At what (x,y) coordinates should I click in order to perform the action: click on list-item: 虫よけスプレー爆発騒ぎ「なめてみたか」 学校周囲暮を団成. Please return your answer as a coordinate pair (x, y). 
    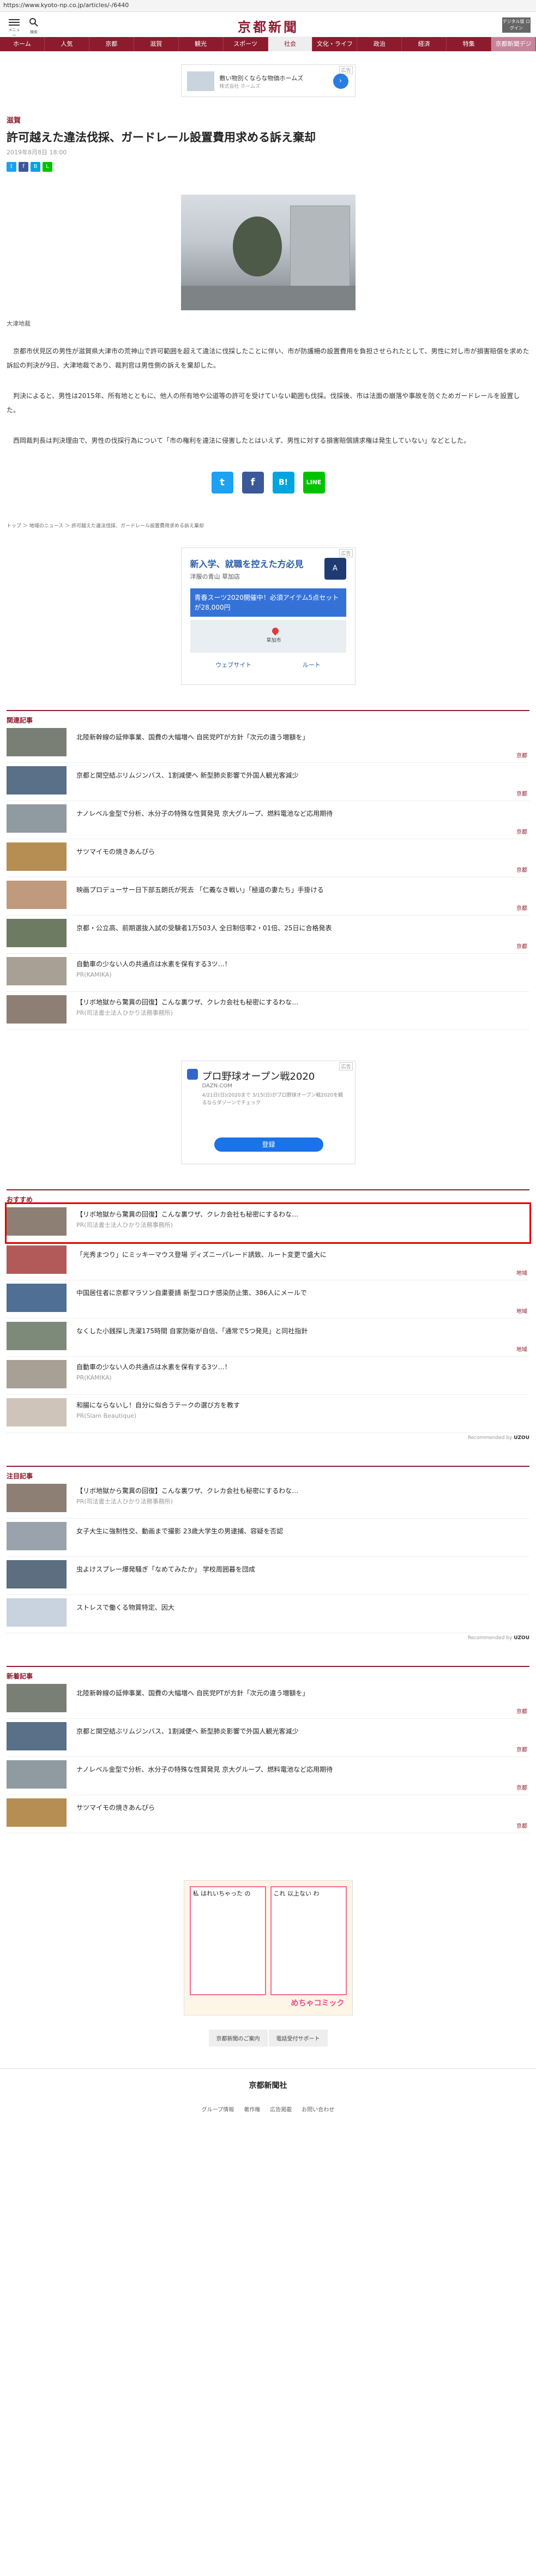
    Looking at the image, I should click on (268, 1576).